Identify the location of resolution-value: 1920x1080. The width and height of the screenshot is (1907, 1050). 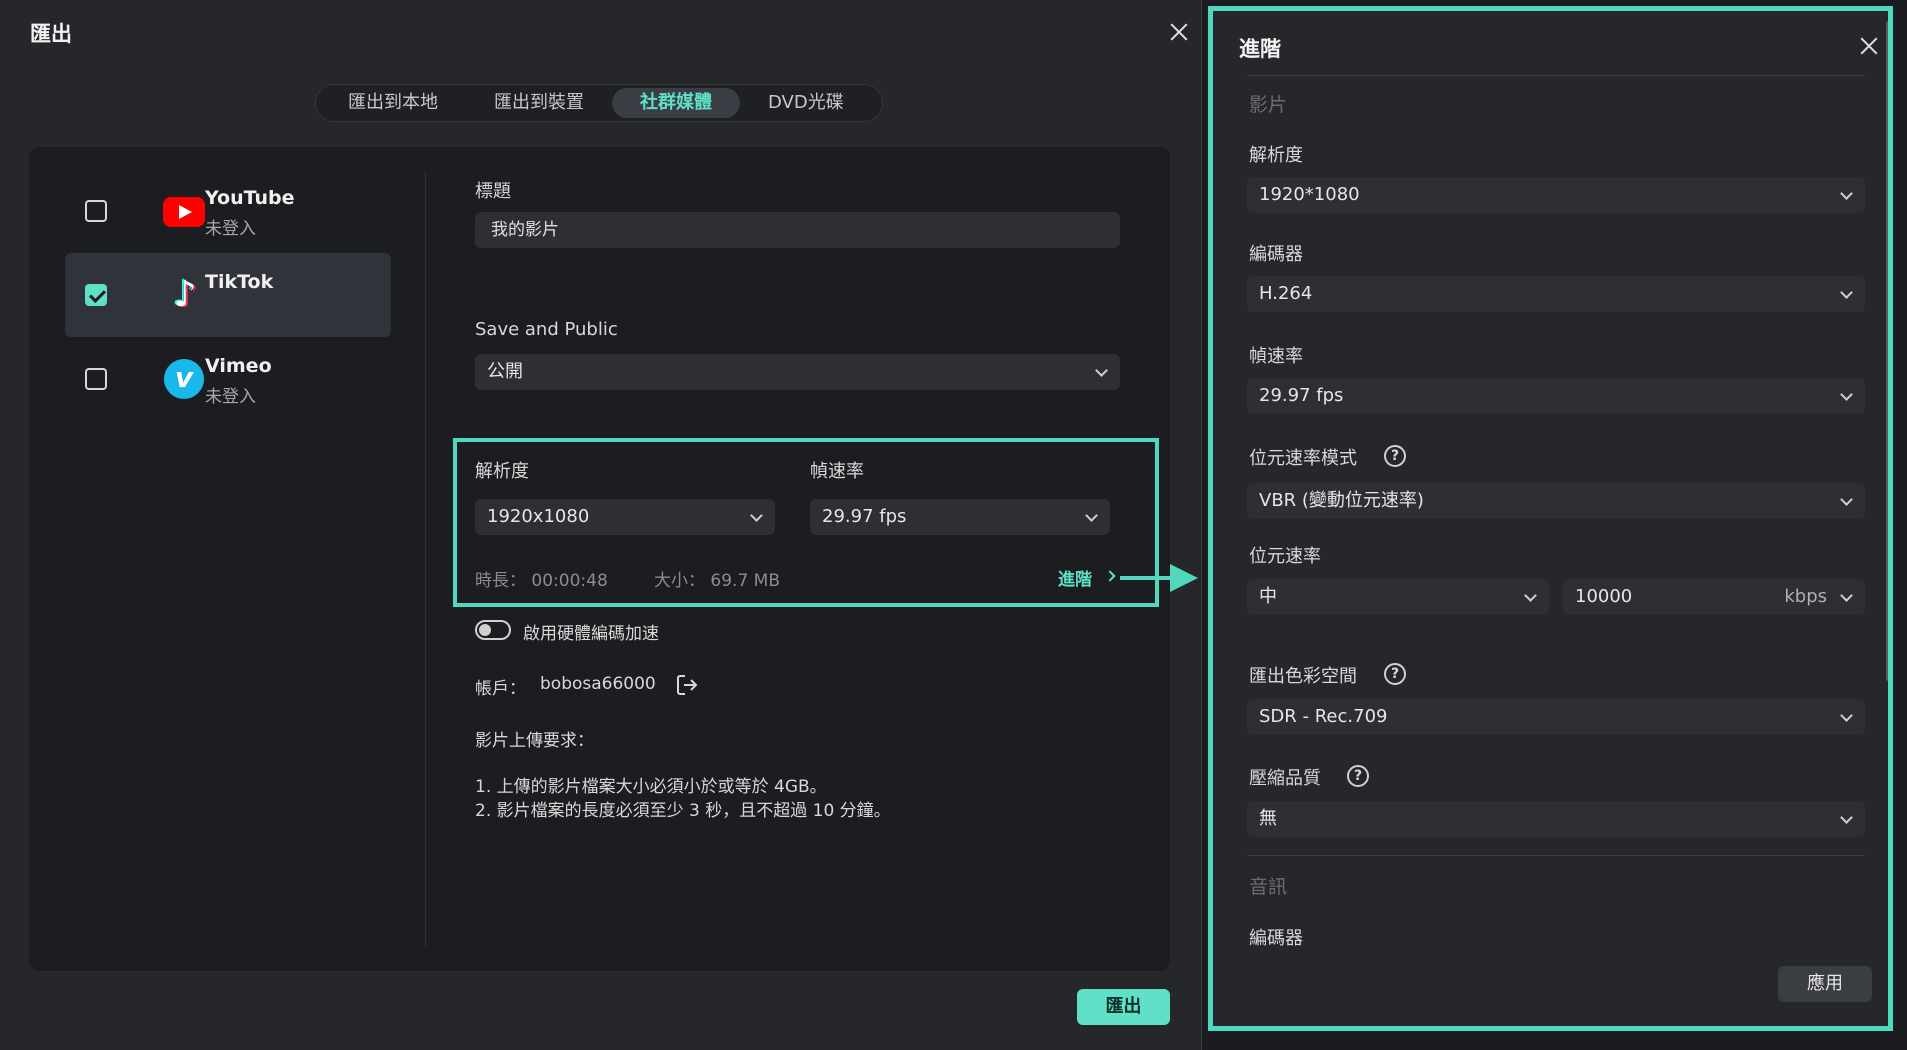
(538, 516).